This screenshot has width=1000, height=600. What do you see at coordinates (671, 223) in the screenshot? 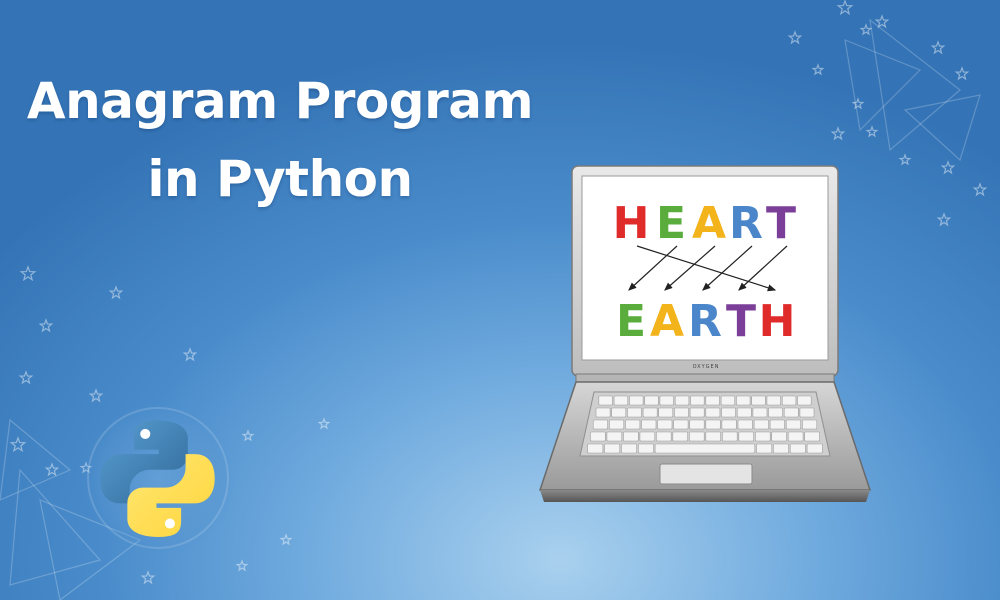
I see `heart-letter-e: E` at bounding box center [671, 223].